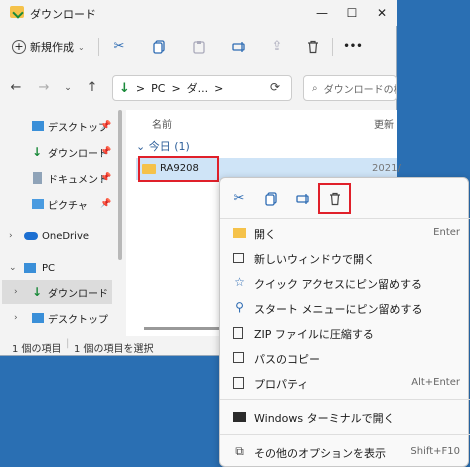 This screenshot has width=470, height=467. Describe the element at coordinates (324, 418) in the screenshot. I see `menu-item-label: Windows ターミナルで開く` at that location.